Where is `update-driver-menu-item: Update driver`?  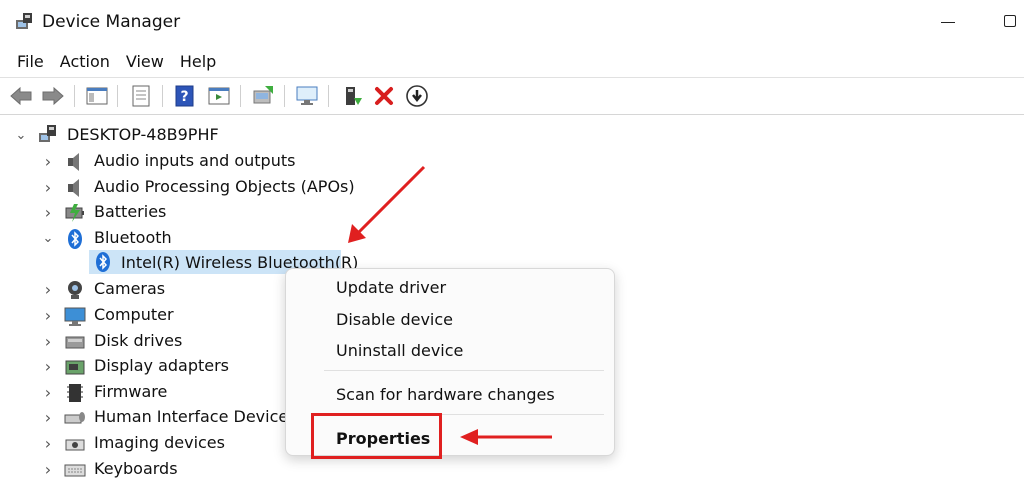
update-driver-menu-item: Update driver is located at coordinates (391, 287).